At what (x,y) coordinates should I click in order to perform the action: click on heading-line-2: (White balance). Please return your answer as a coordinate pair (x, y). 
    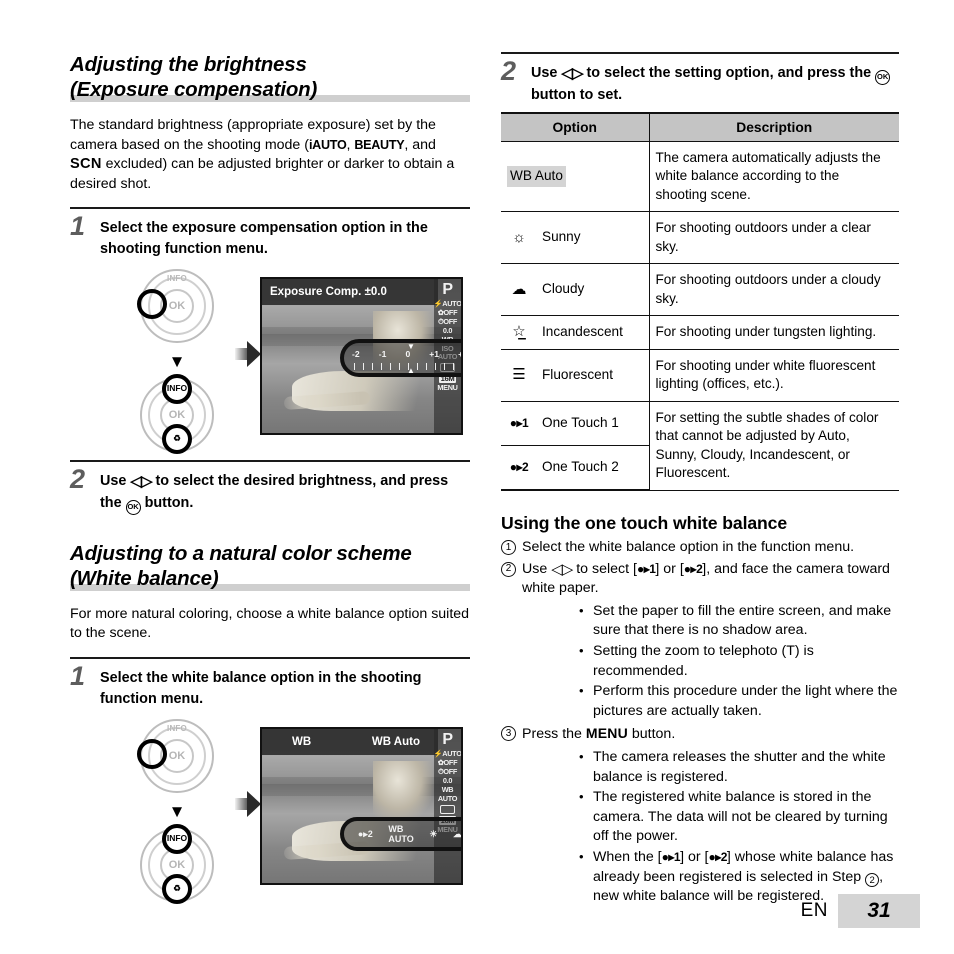
    Looking at the image, I should click on (144, 578).